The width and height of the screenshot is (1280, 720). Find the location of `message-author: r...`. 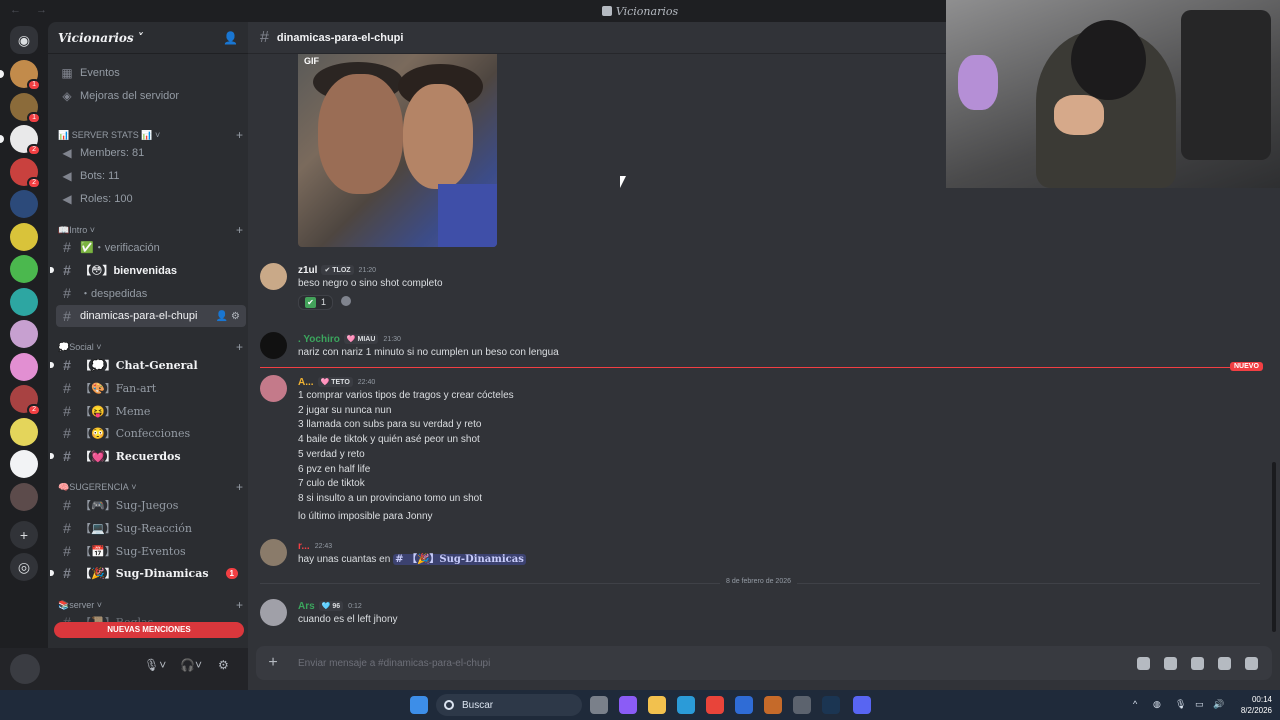

message-author: r... is located at coordinates (304, 546).